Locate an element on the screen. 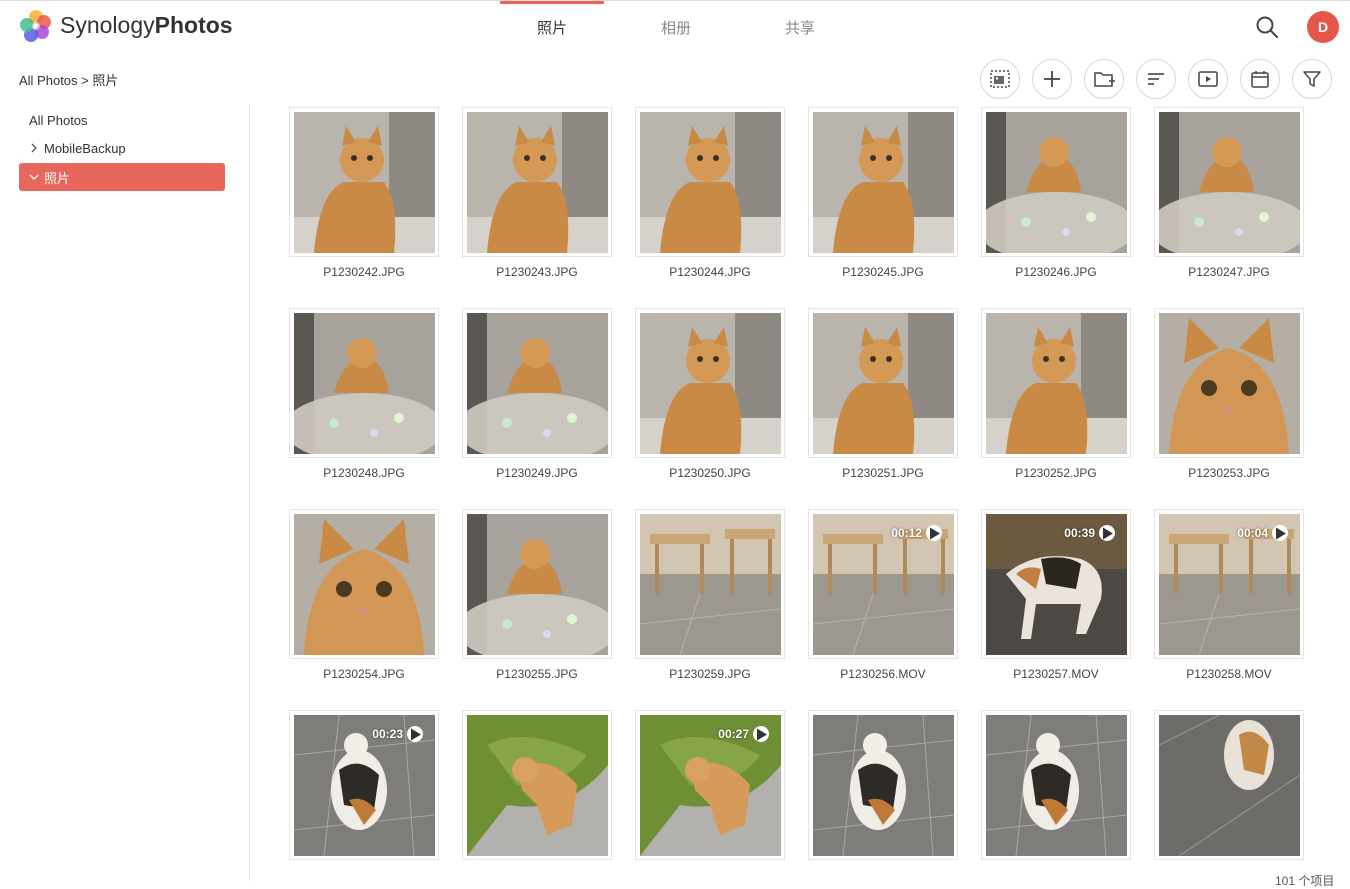  video-duration: 00:23 is located at coordinates (397, 734).